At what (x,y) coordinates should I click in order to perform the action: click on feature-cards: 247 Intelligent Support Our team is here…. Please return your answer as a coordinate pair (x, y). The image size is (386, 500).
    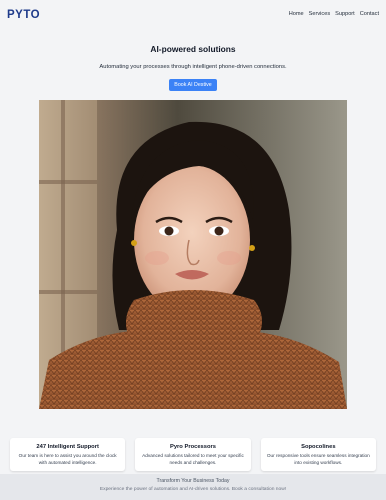
    Looking at the image, I should click on (193, 454).